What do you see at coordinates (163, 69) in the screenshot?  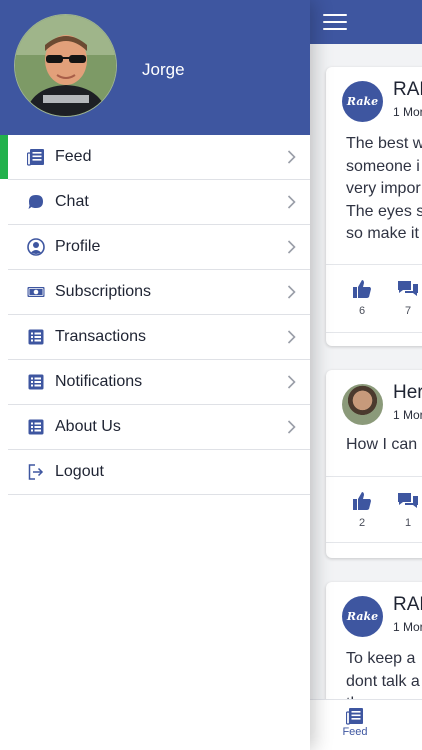 I see `user-name: Jorge` at bounding box center [163, 69].